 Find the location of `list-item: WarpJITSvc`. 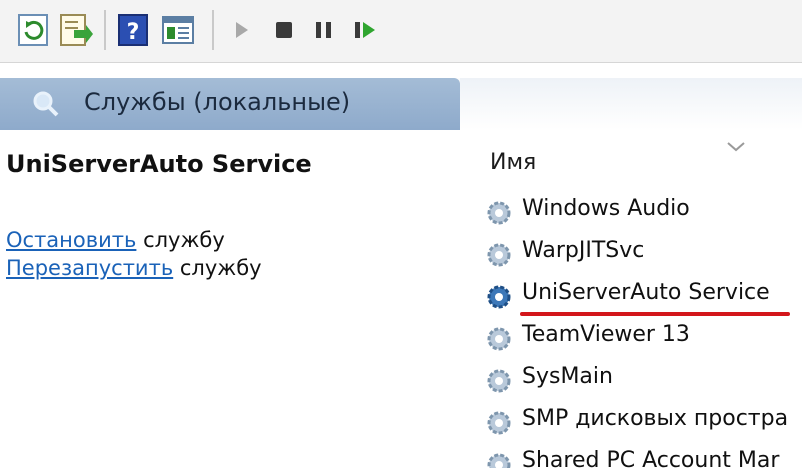

list-item: WarpJITSvc is located at coordinates (643, 254).